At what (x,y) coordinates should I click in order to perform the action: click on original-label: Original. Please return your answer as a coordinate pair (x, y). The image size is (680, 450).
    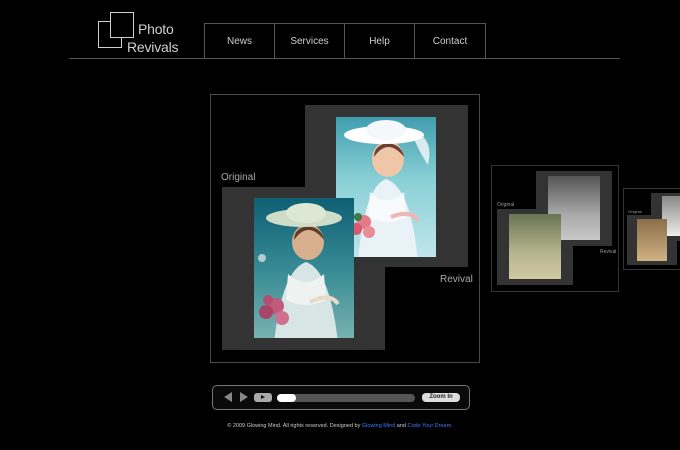
    Looking at the image, I should click on (238, 177).